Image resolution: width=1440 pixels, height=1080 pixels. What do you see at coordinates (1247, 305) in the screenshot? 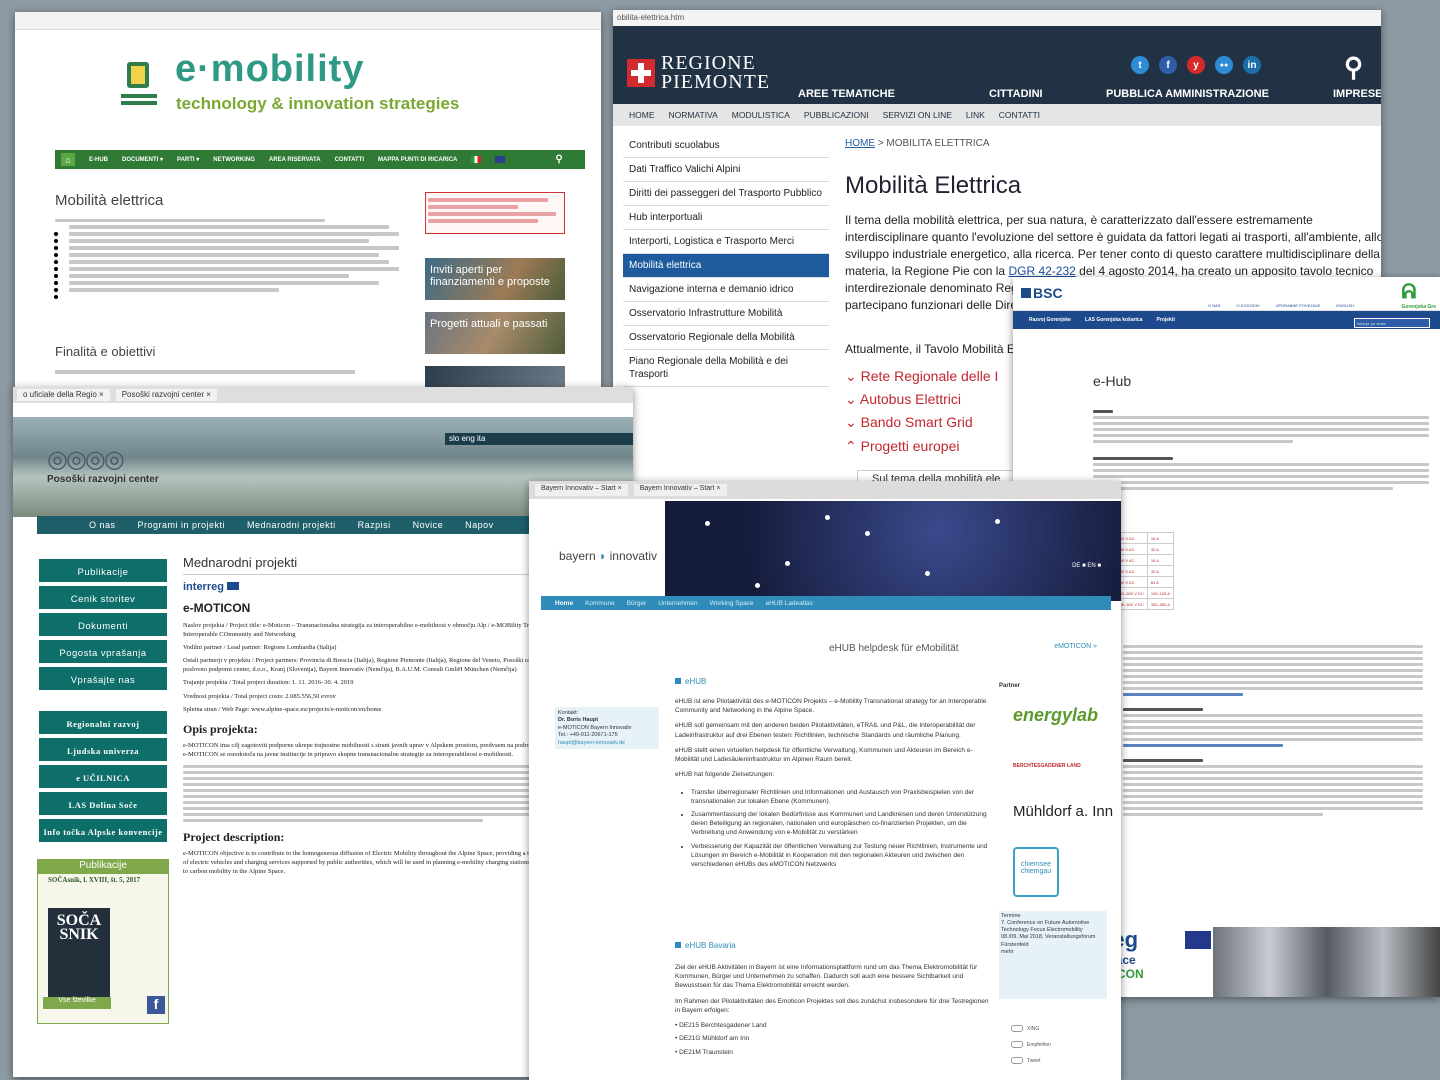
I see `top-link: O DOGODKI` at bounding box center [1247, 305].